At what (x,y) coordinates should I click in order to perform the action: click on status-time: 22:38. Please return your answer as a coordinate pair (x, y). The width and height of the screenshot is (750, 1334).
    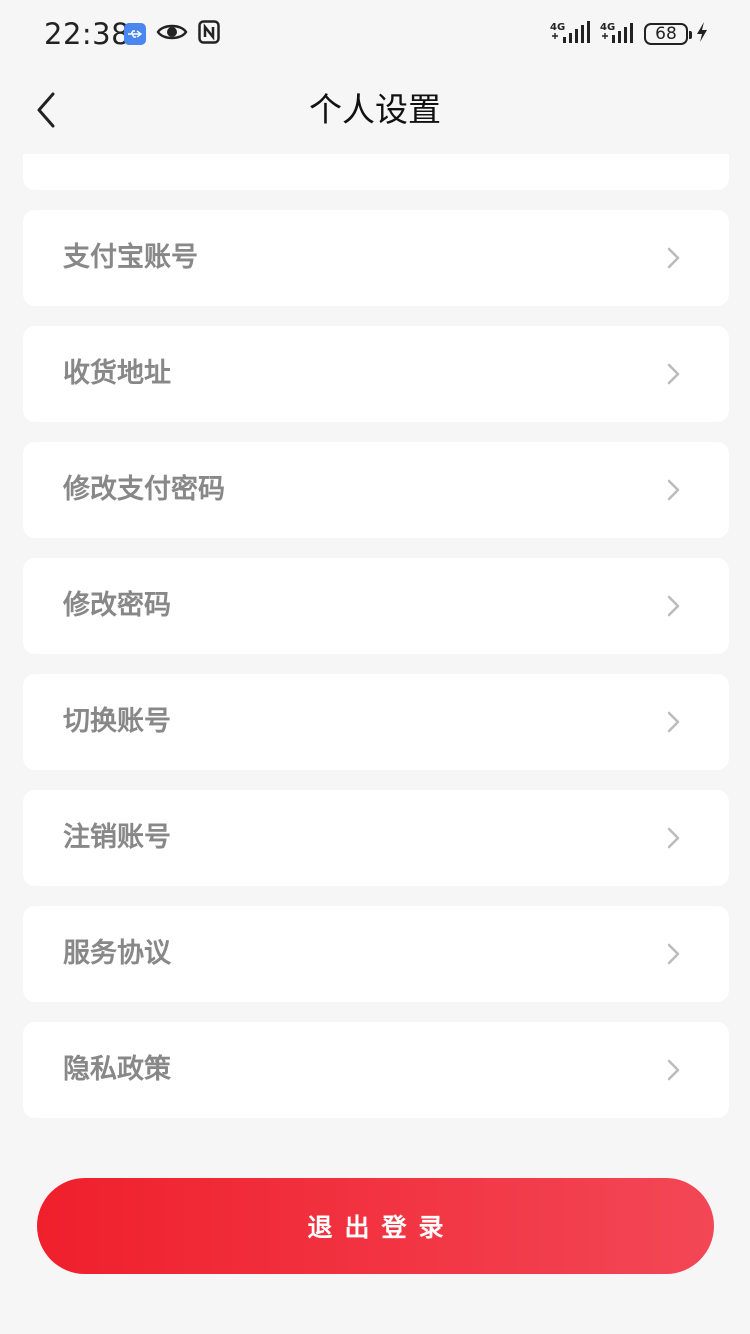
    Looking at the image, I should click on (87, 34).